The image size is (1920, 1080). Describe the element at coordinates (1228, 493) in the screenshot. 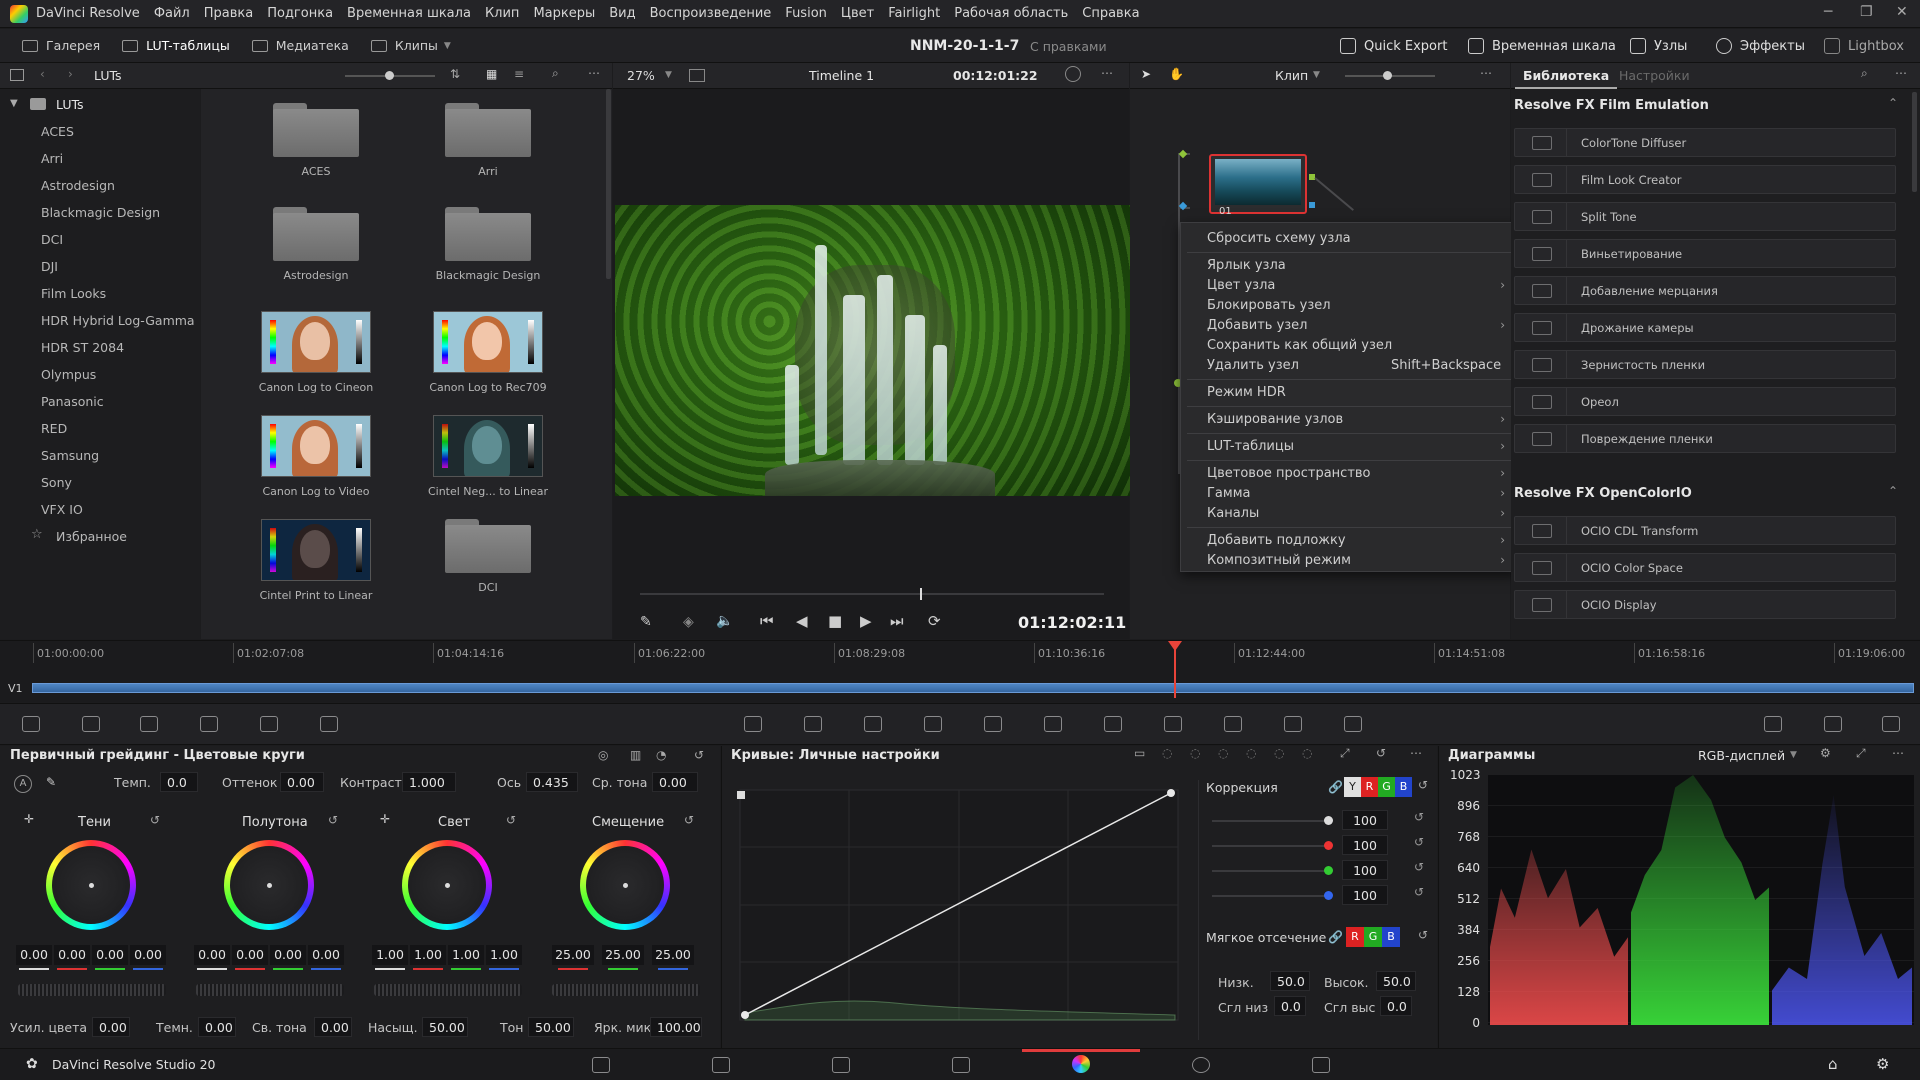

I see `ctx-gamma: Гамма` at that location.